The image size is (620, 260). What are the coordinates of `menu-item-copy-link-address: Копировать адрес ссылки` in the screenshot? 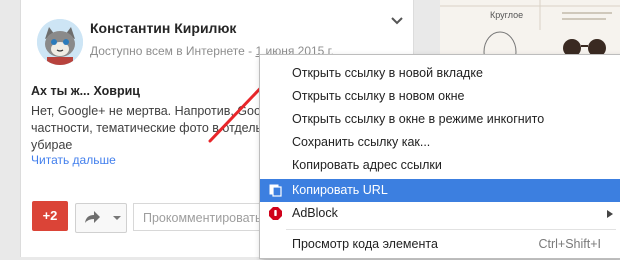 It's located at (440, 165).